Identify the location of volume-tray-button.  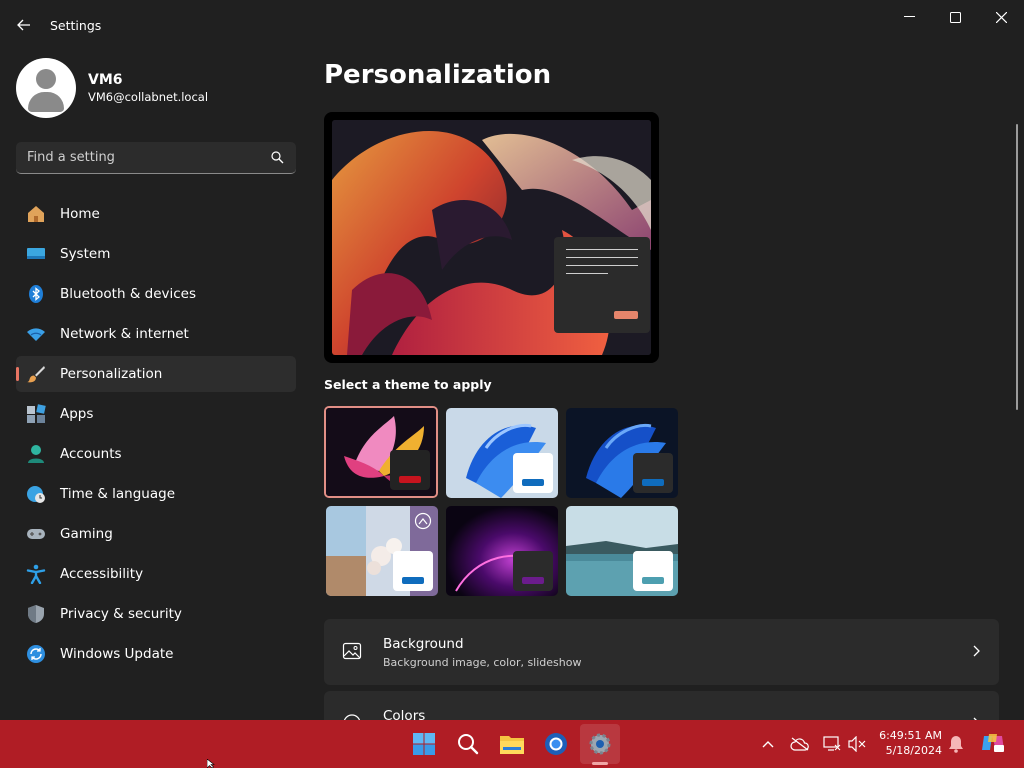
(857, 744).